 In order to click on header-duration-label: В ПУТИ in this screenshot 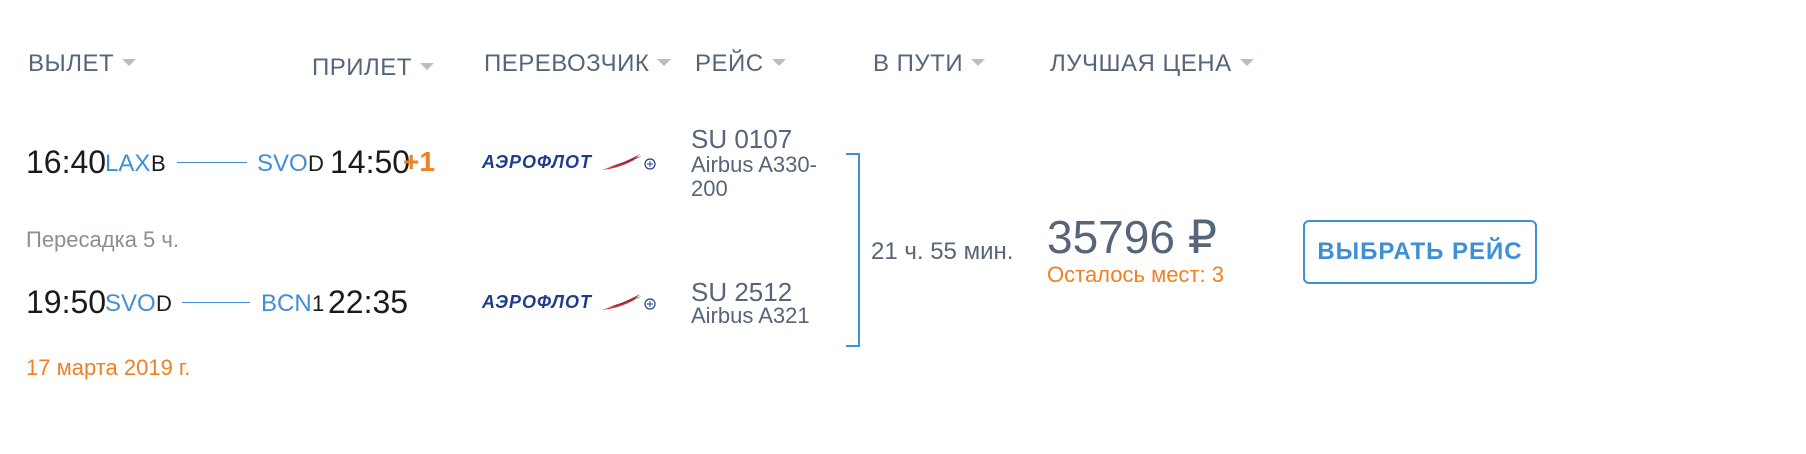, I will do `click(918, 63)`.